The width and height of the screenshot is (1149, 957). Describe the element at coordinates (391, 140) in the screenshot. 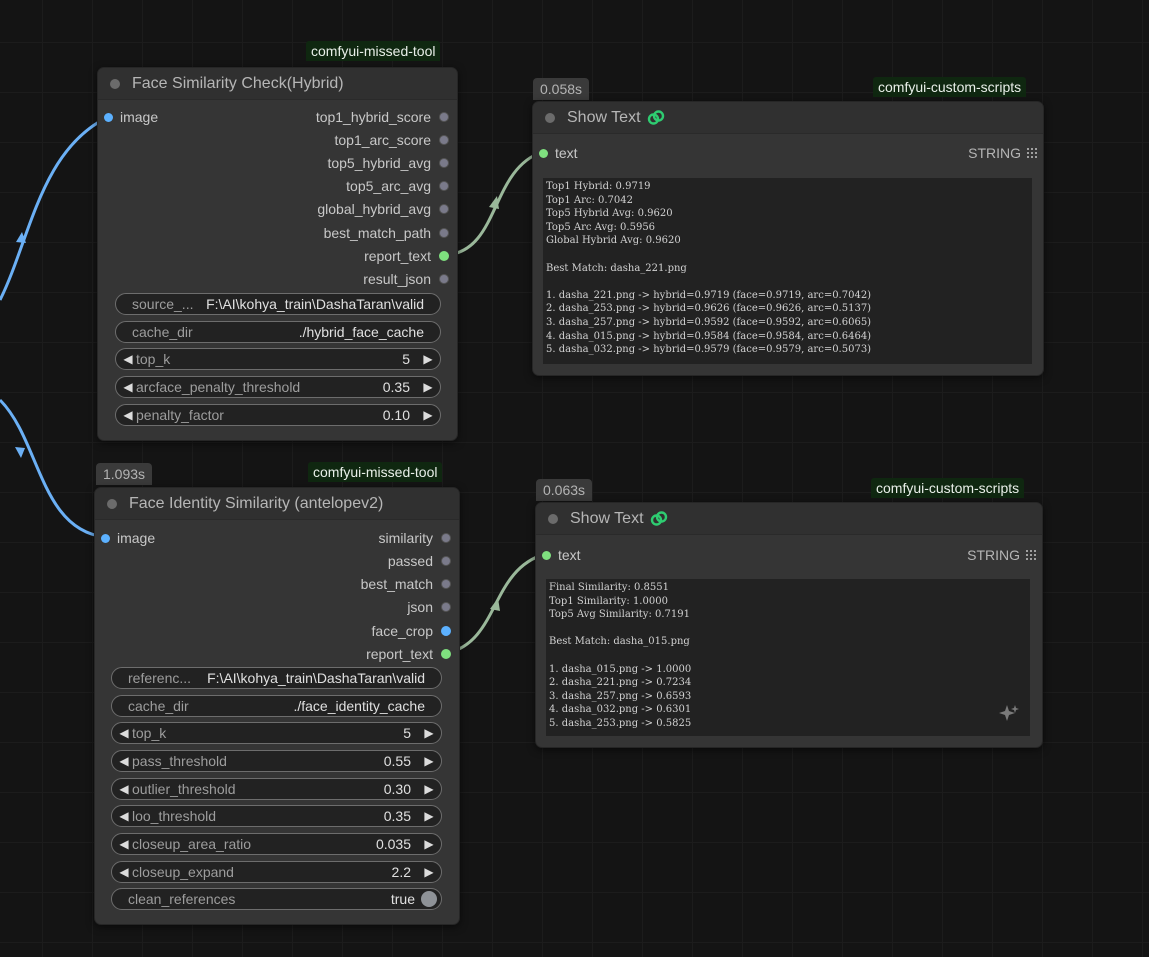

I see `output-top1-arc-score: top1_arc_score` at that location.